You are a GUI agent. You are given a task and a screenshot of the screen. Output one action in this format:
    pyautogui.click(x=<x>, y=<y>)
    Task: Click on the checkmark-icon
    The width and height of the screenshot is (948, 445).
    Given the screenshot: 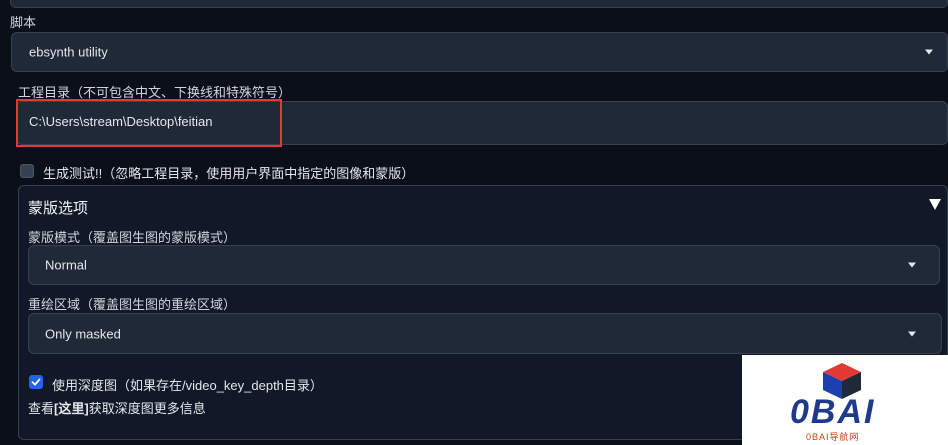 What is the action you would take?
    pyautogui.click(x=36, y=382)
    